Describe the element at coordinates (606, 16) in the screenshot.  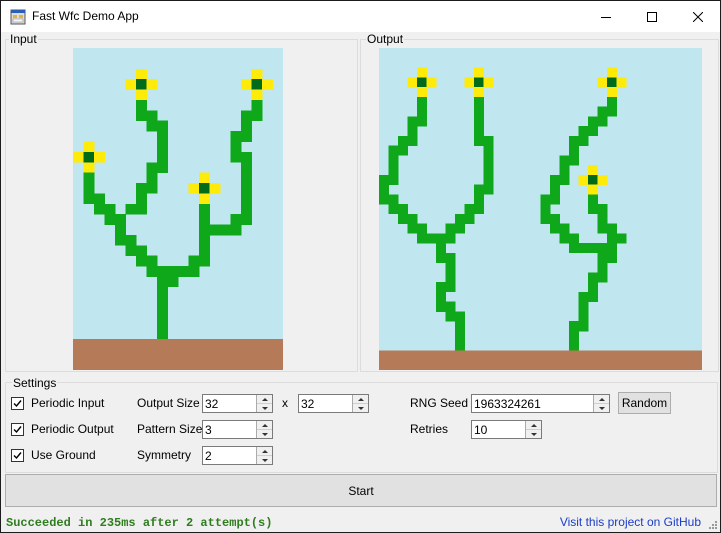
I see `minimize-button` at that location.